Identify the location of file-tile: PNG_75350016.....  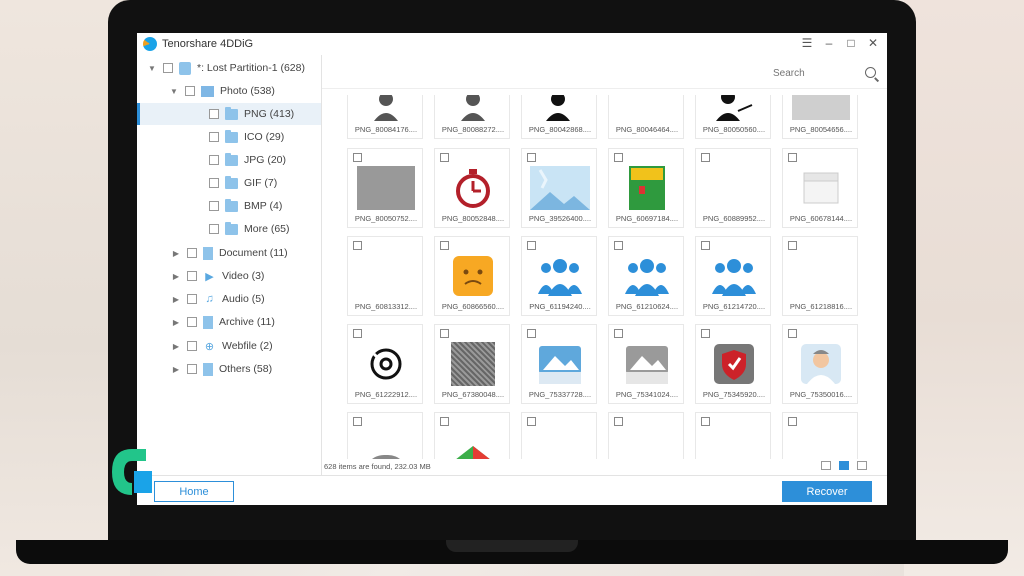
(820, 364).